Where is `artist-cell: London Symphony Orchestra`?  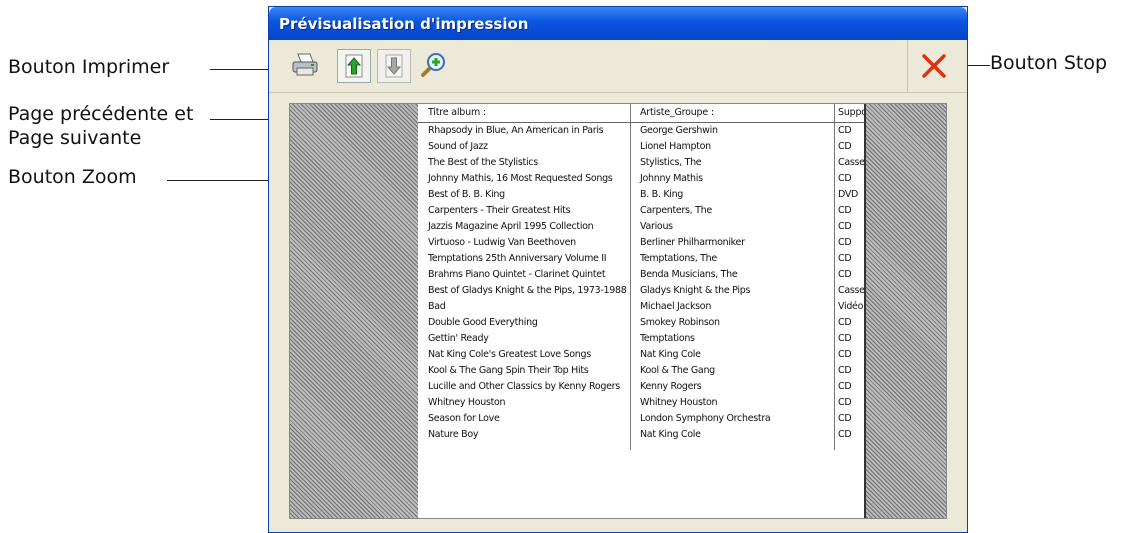 artist-cell: London Symphony Orchestra is located at coordinates (705, 418).